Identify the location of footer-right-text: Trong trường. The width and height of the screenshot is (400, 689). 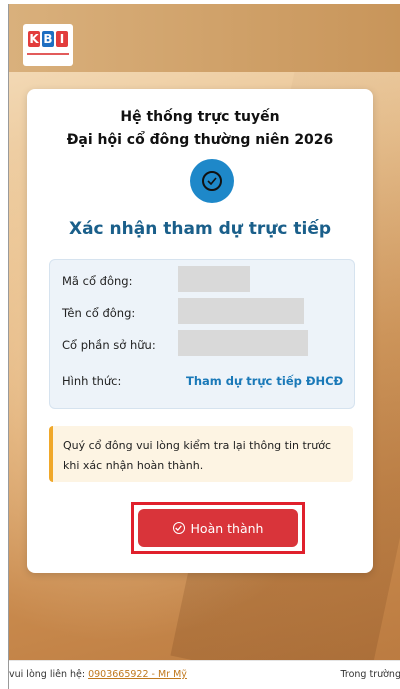
(370, 674).